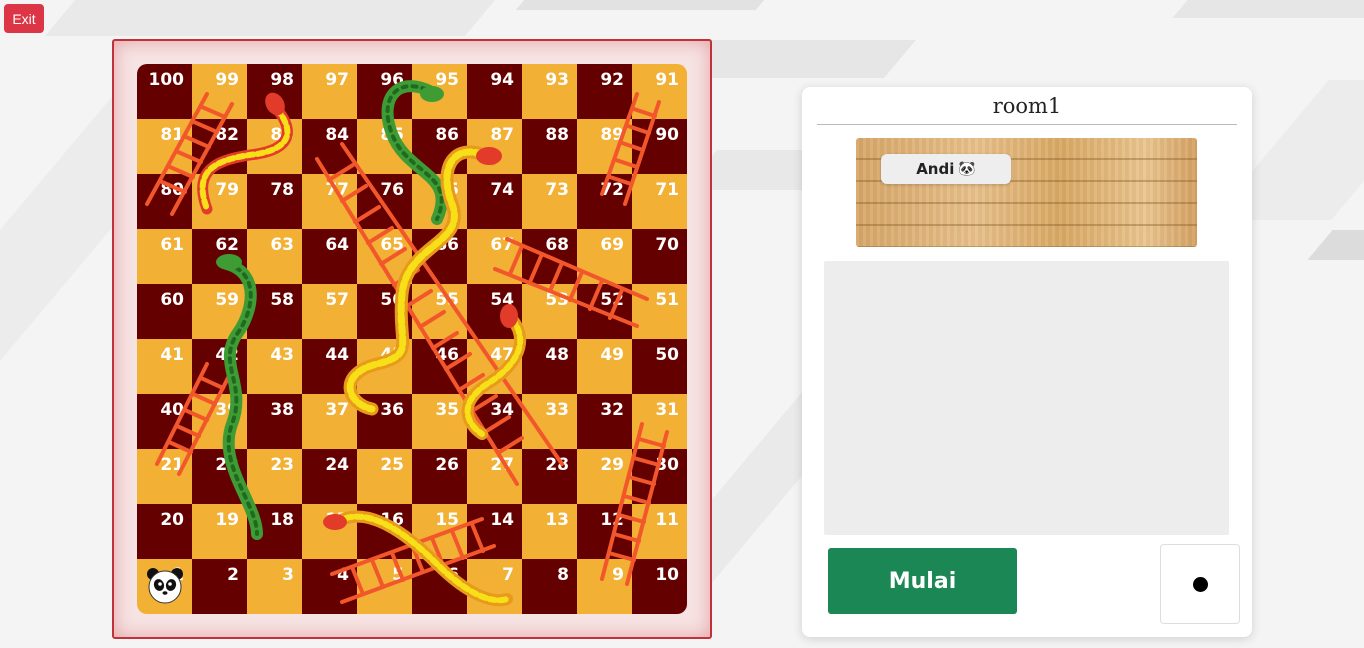 The image size is (1364, 648). Describe the element at coordinates (233, 575) in the screenshot. I see `cell-number: 2` at that location.